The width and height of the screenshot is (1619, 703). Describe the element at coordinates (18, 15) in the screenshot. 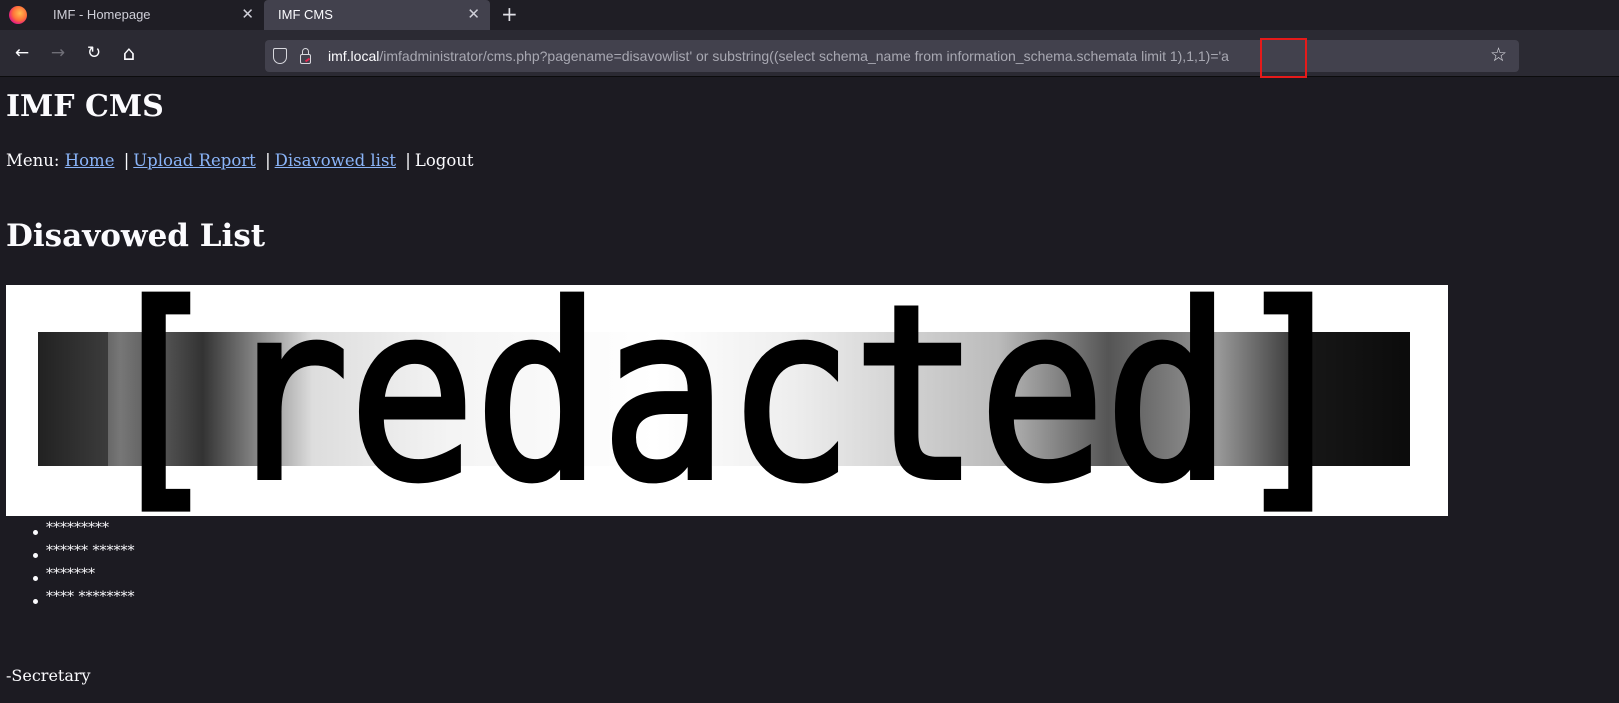

I see `firefox-icon` at that location.